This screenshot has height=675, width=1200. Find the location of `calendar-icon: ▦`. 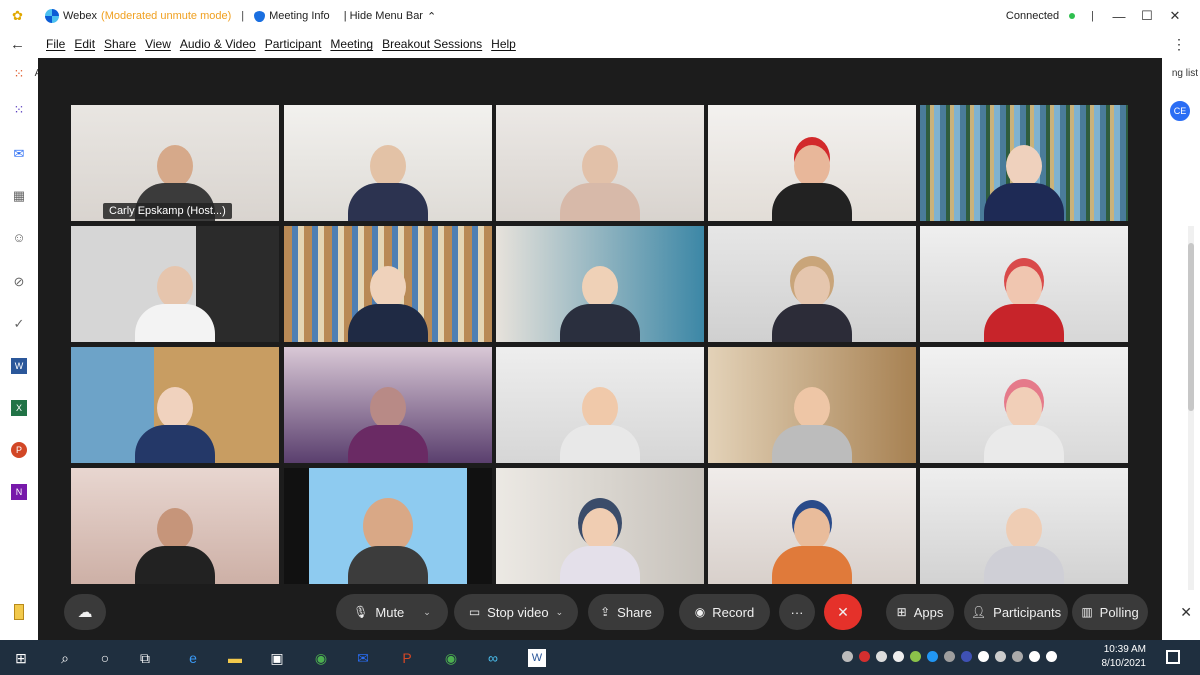

calendar-icon: ▦ is located at coordinates (19, 196).